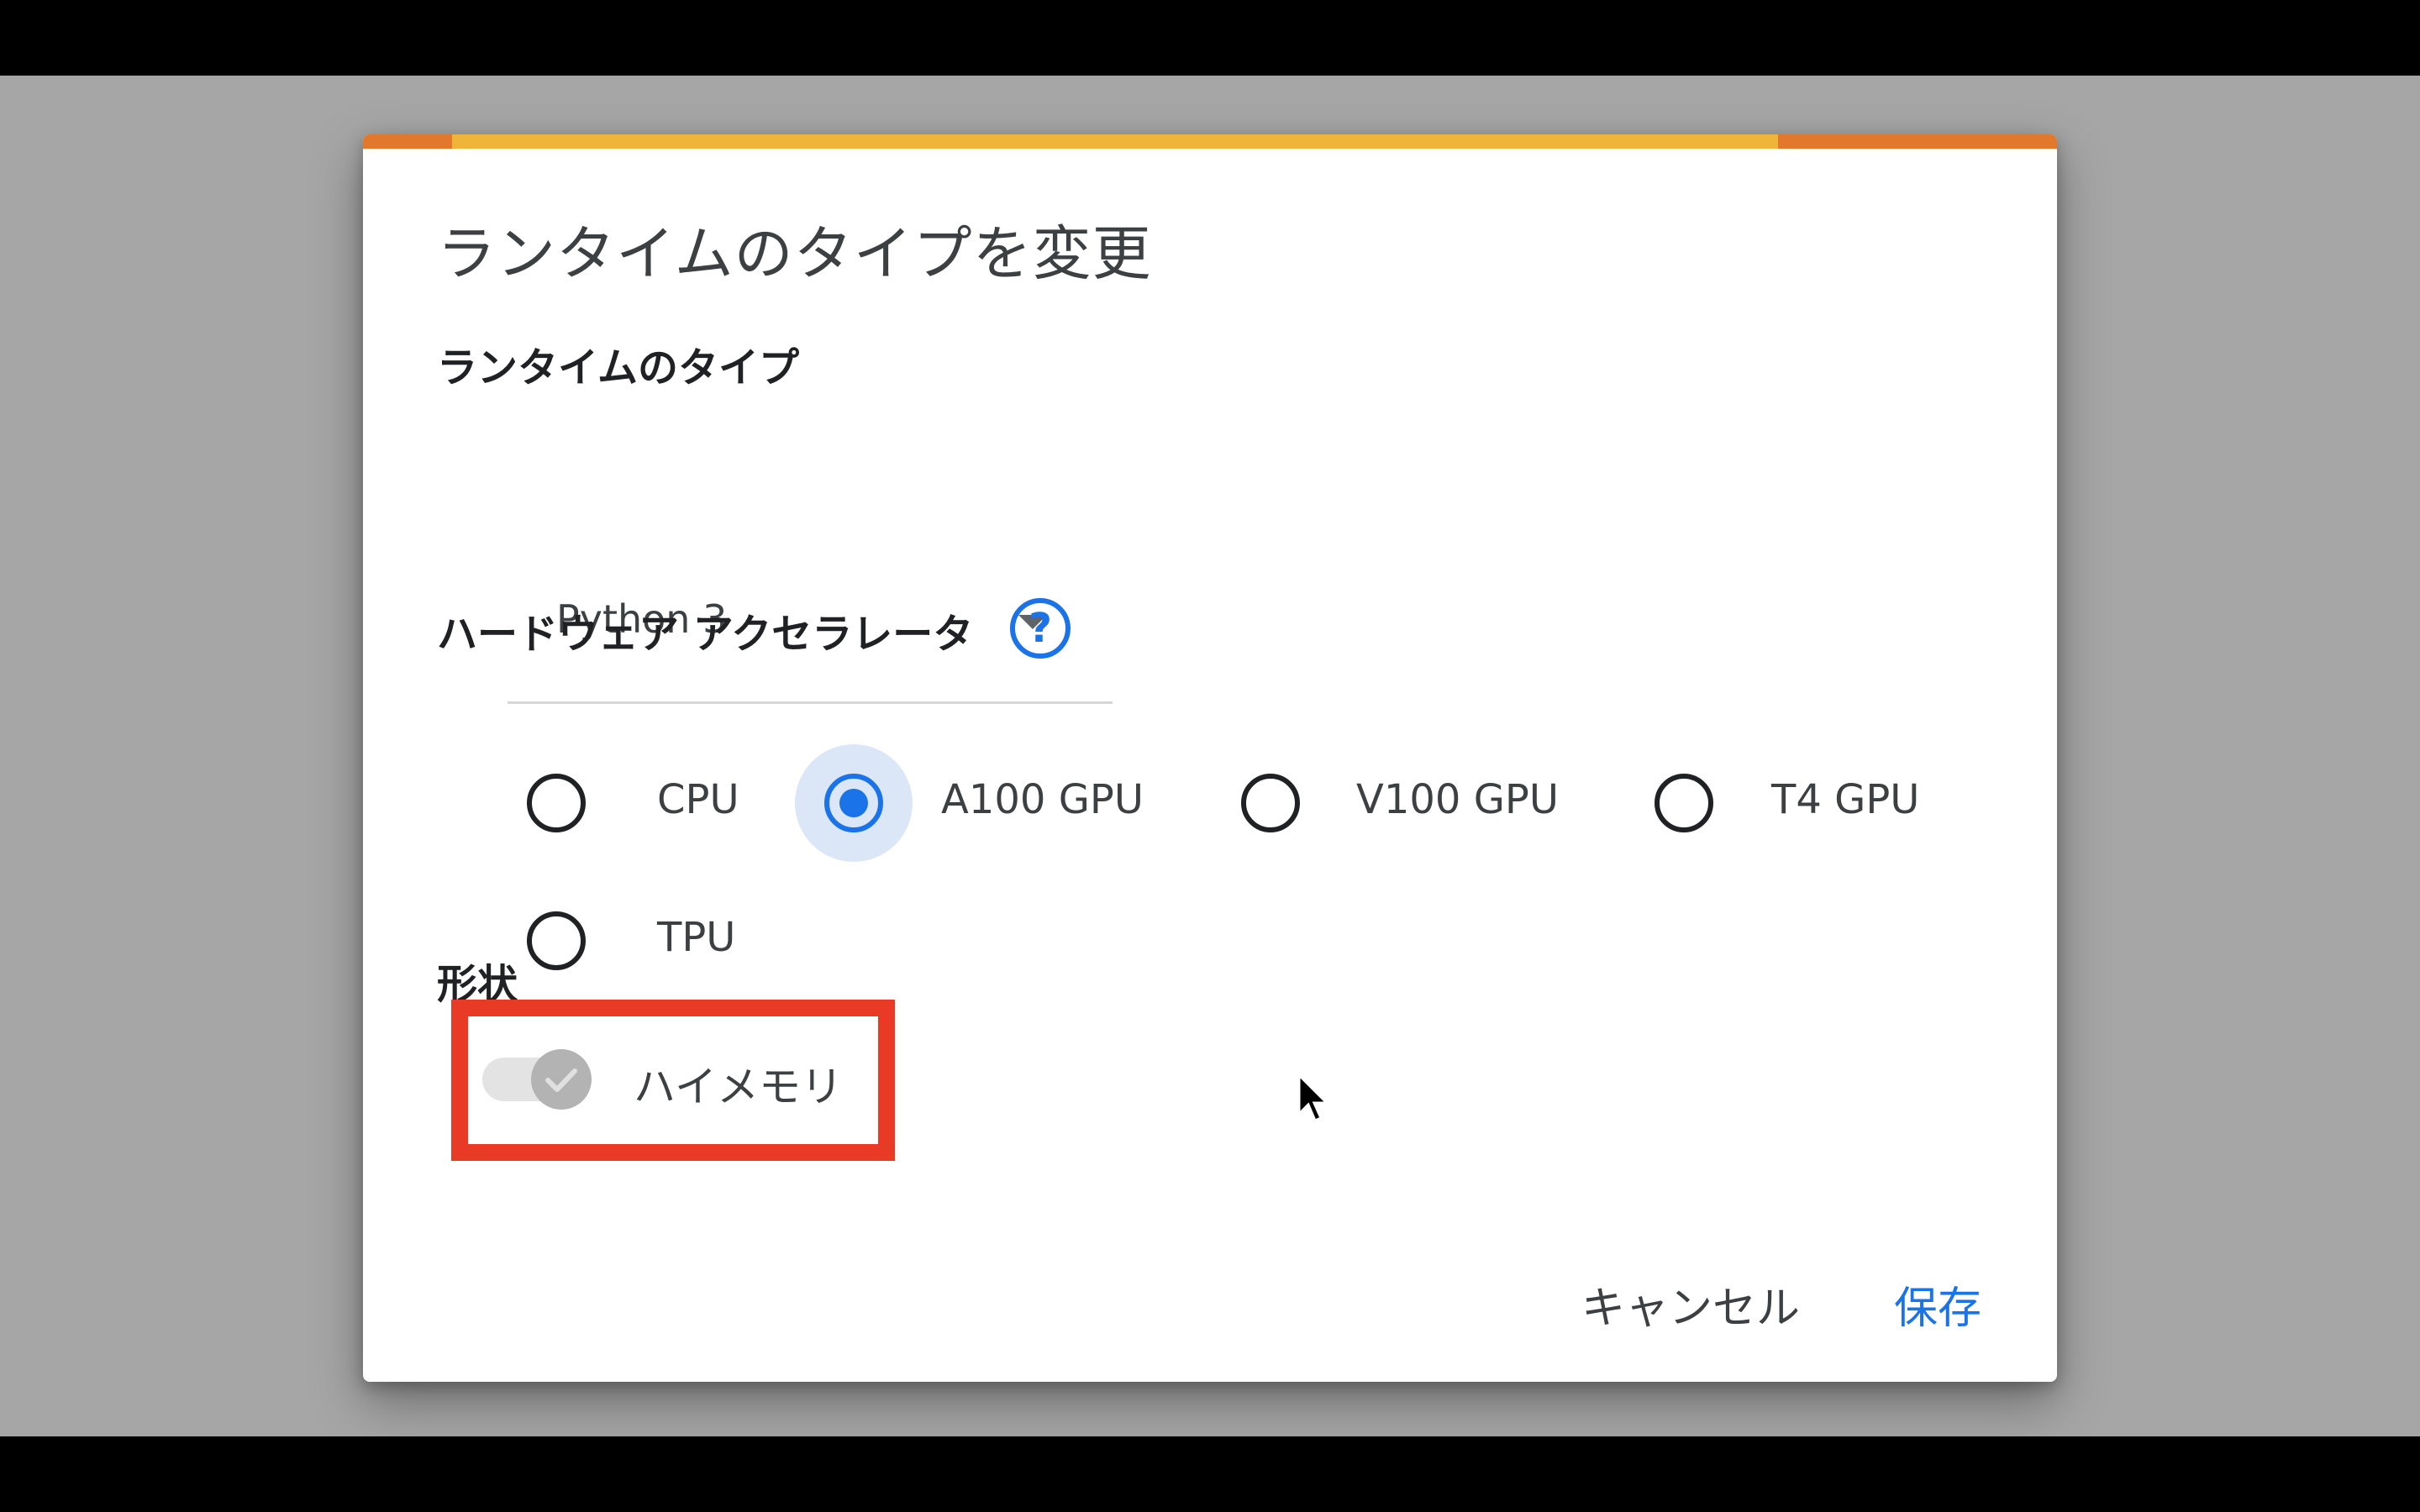  I want to click on letterbox-bottom, so click(1210, 1474).